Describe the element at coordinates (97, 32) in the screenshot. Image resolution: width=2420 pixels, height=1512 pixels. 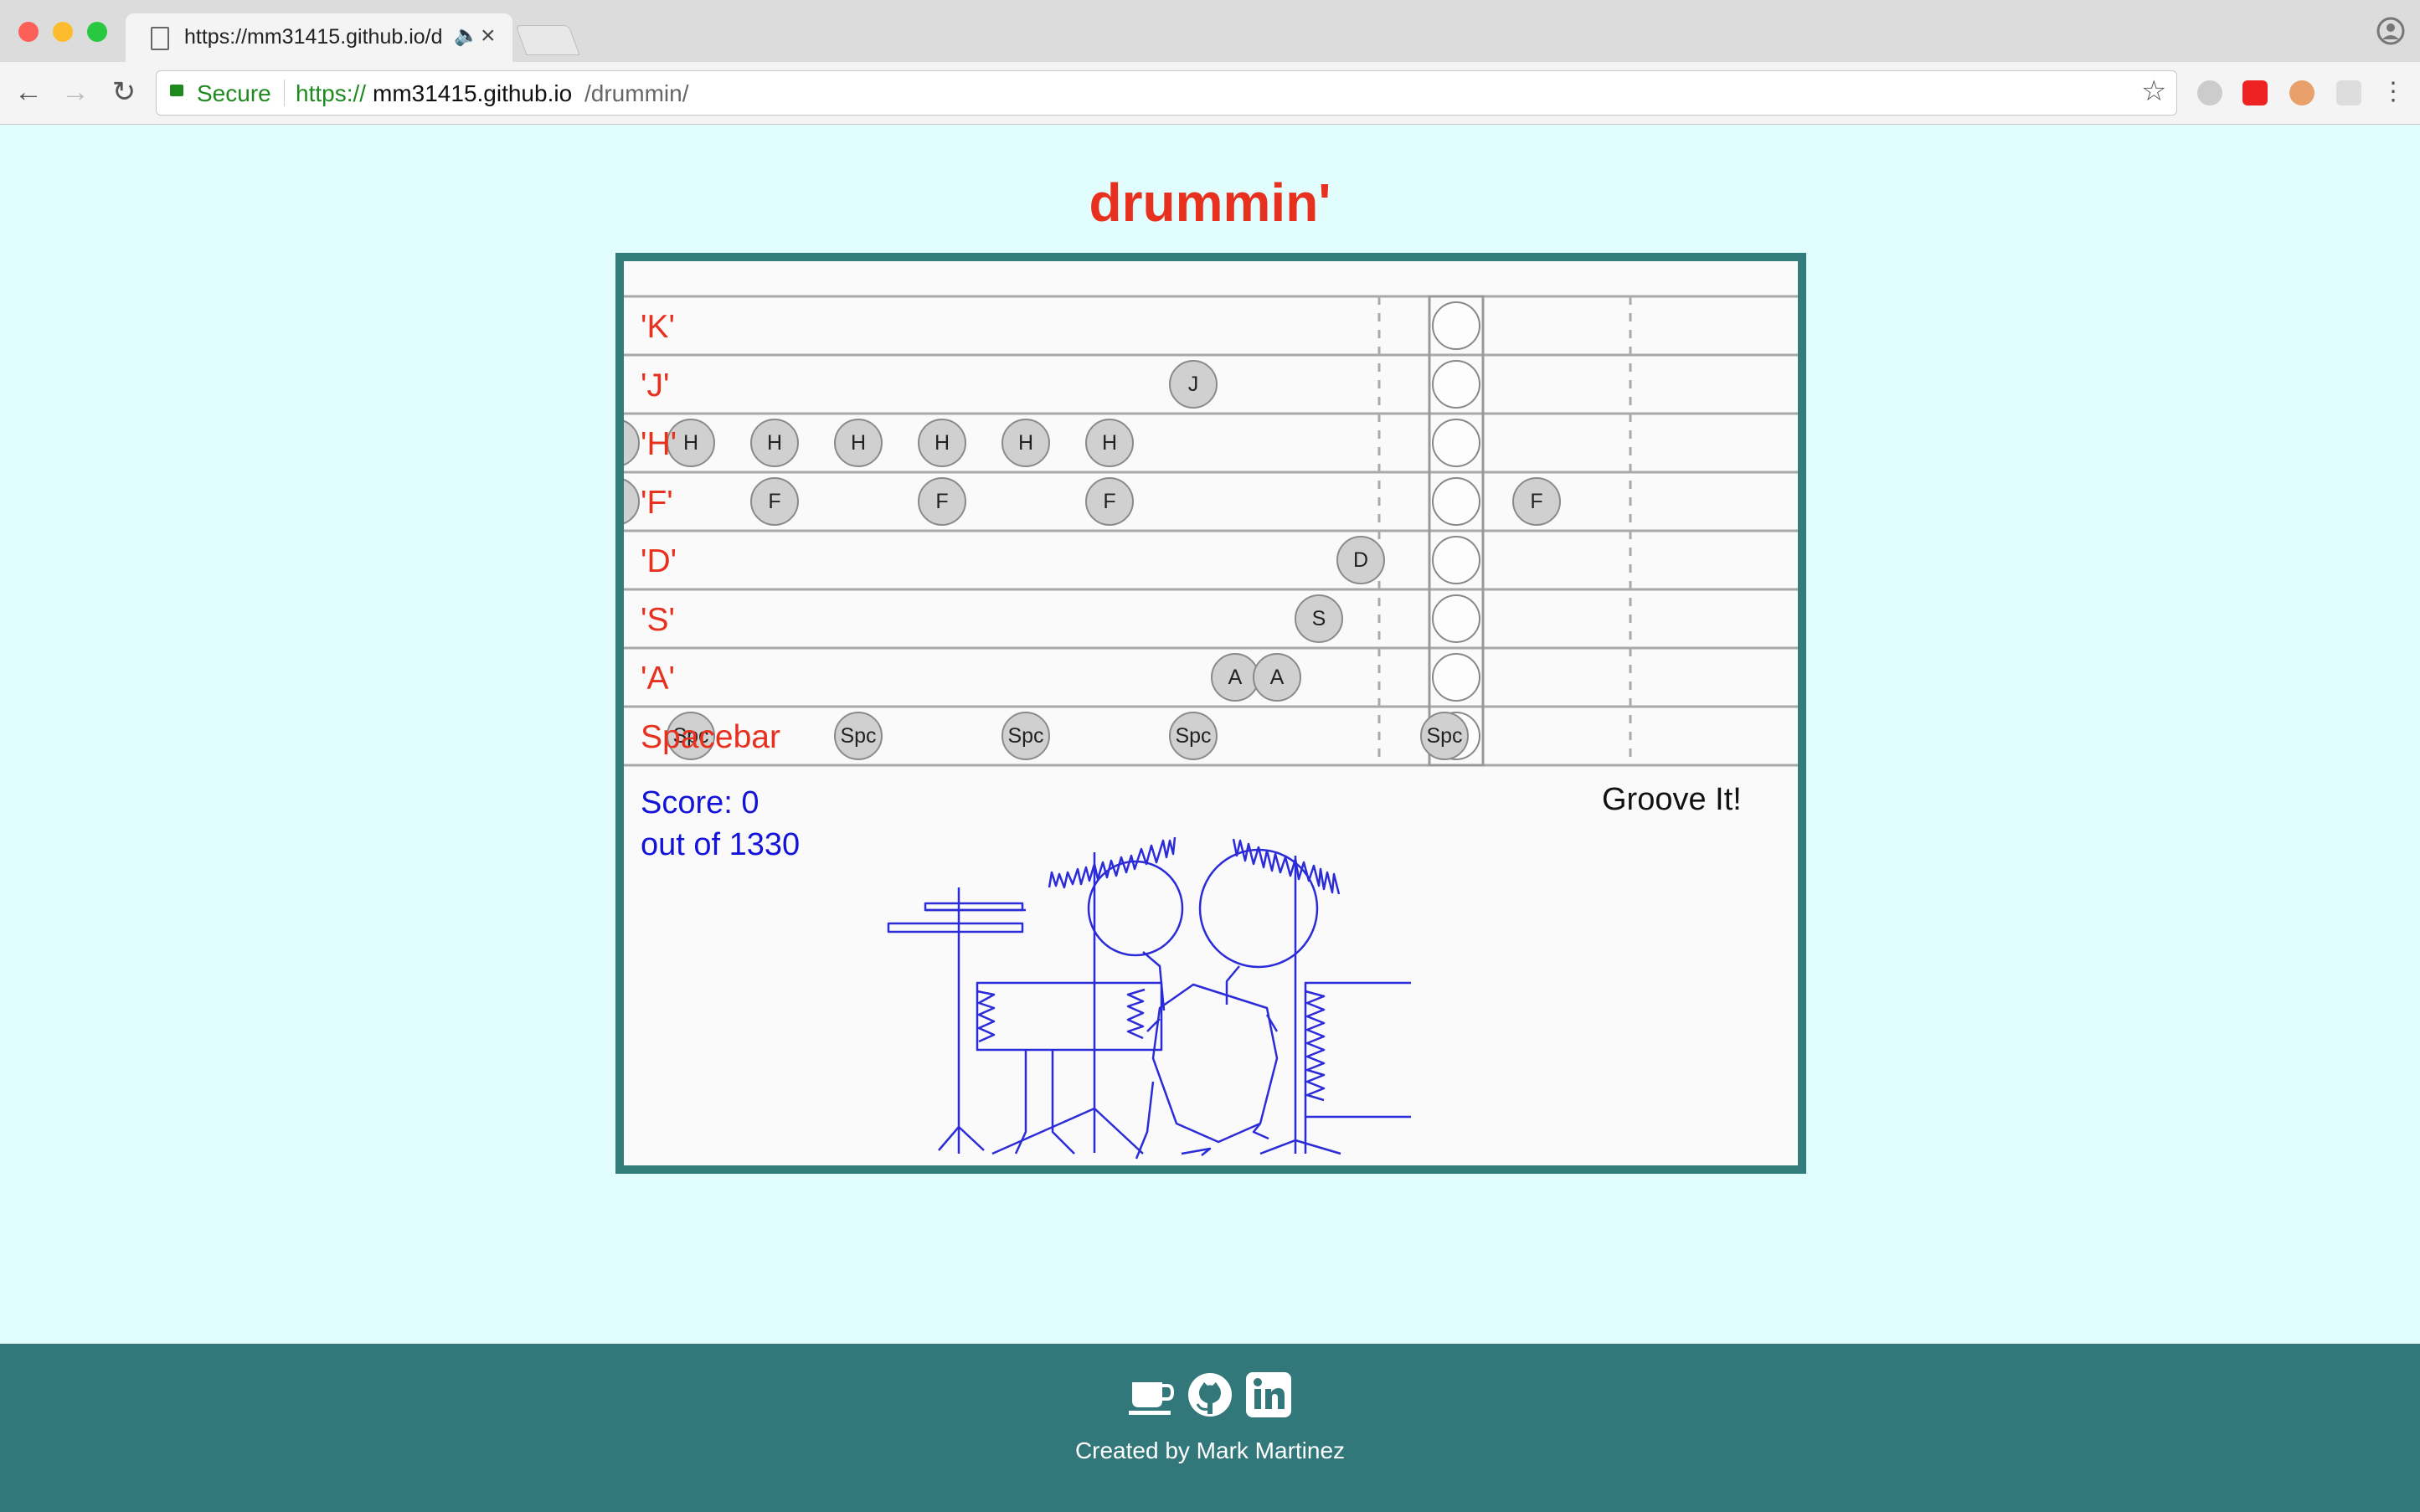
I see `maximize-window-button` at that location.